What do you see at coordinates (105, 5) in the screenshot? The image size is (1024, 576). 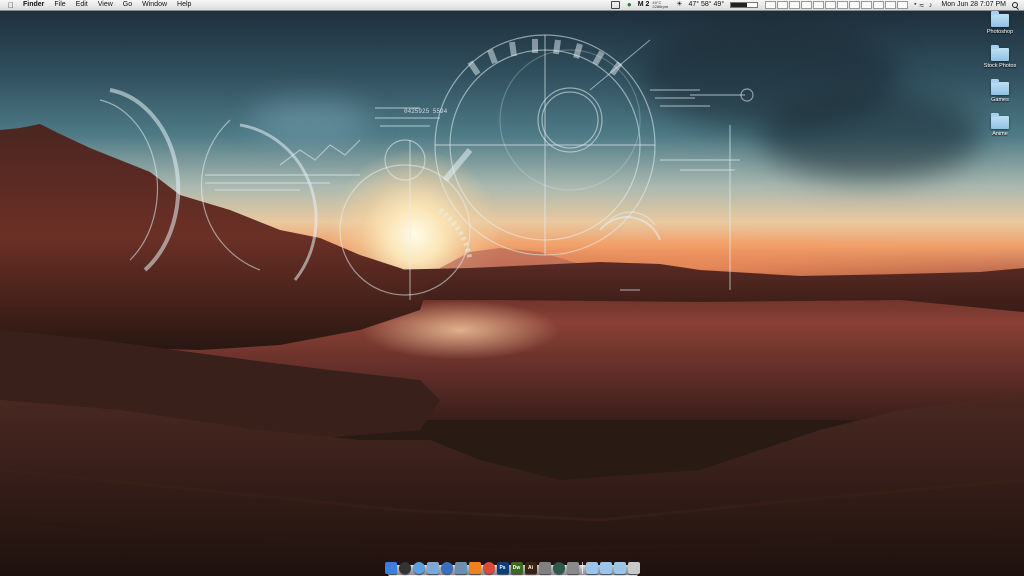 I see `menu-view: View` at bounding box center [105, 5].